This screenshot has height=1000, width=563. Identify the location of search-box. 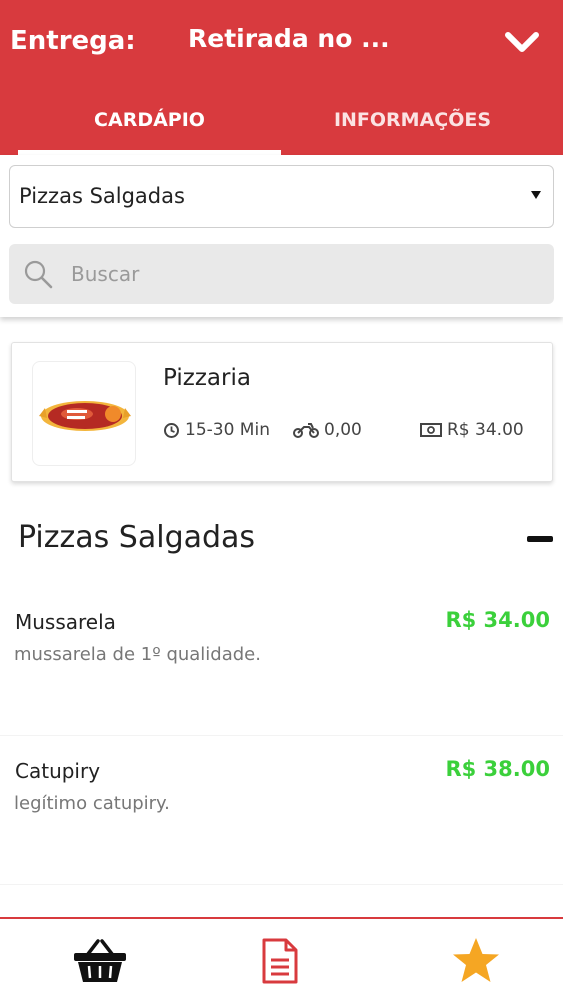
(281, 274).